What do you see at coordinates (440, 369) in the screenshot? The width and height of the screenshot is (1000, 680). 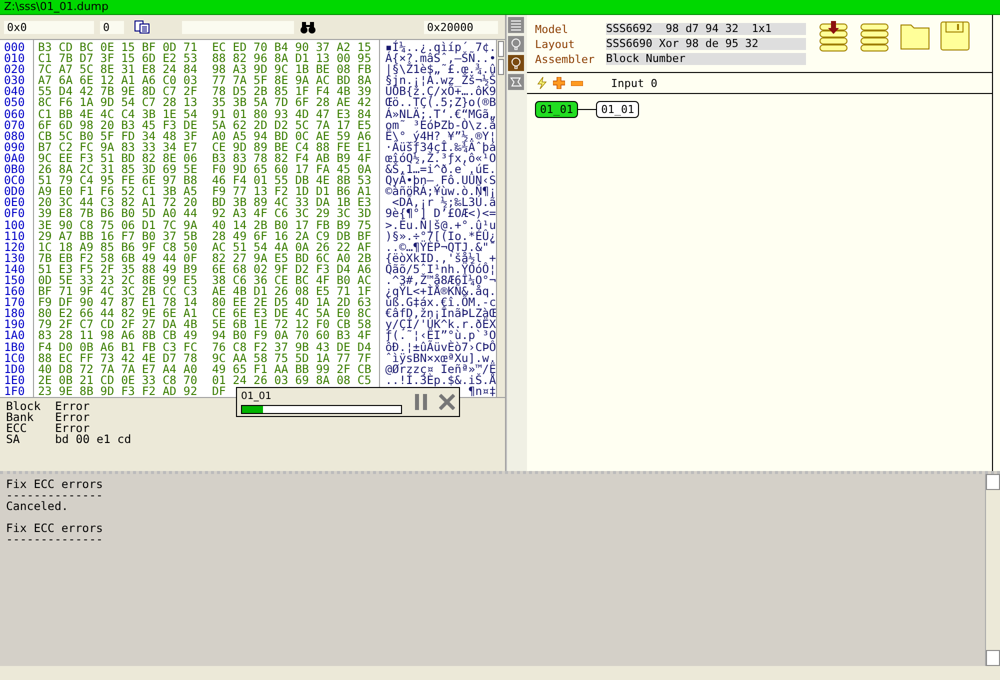 I see `ascii-text: @Ørzzç¤ Ieñª»™/Ë` at bounding box center [440, 369].